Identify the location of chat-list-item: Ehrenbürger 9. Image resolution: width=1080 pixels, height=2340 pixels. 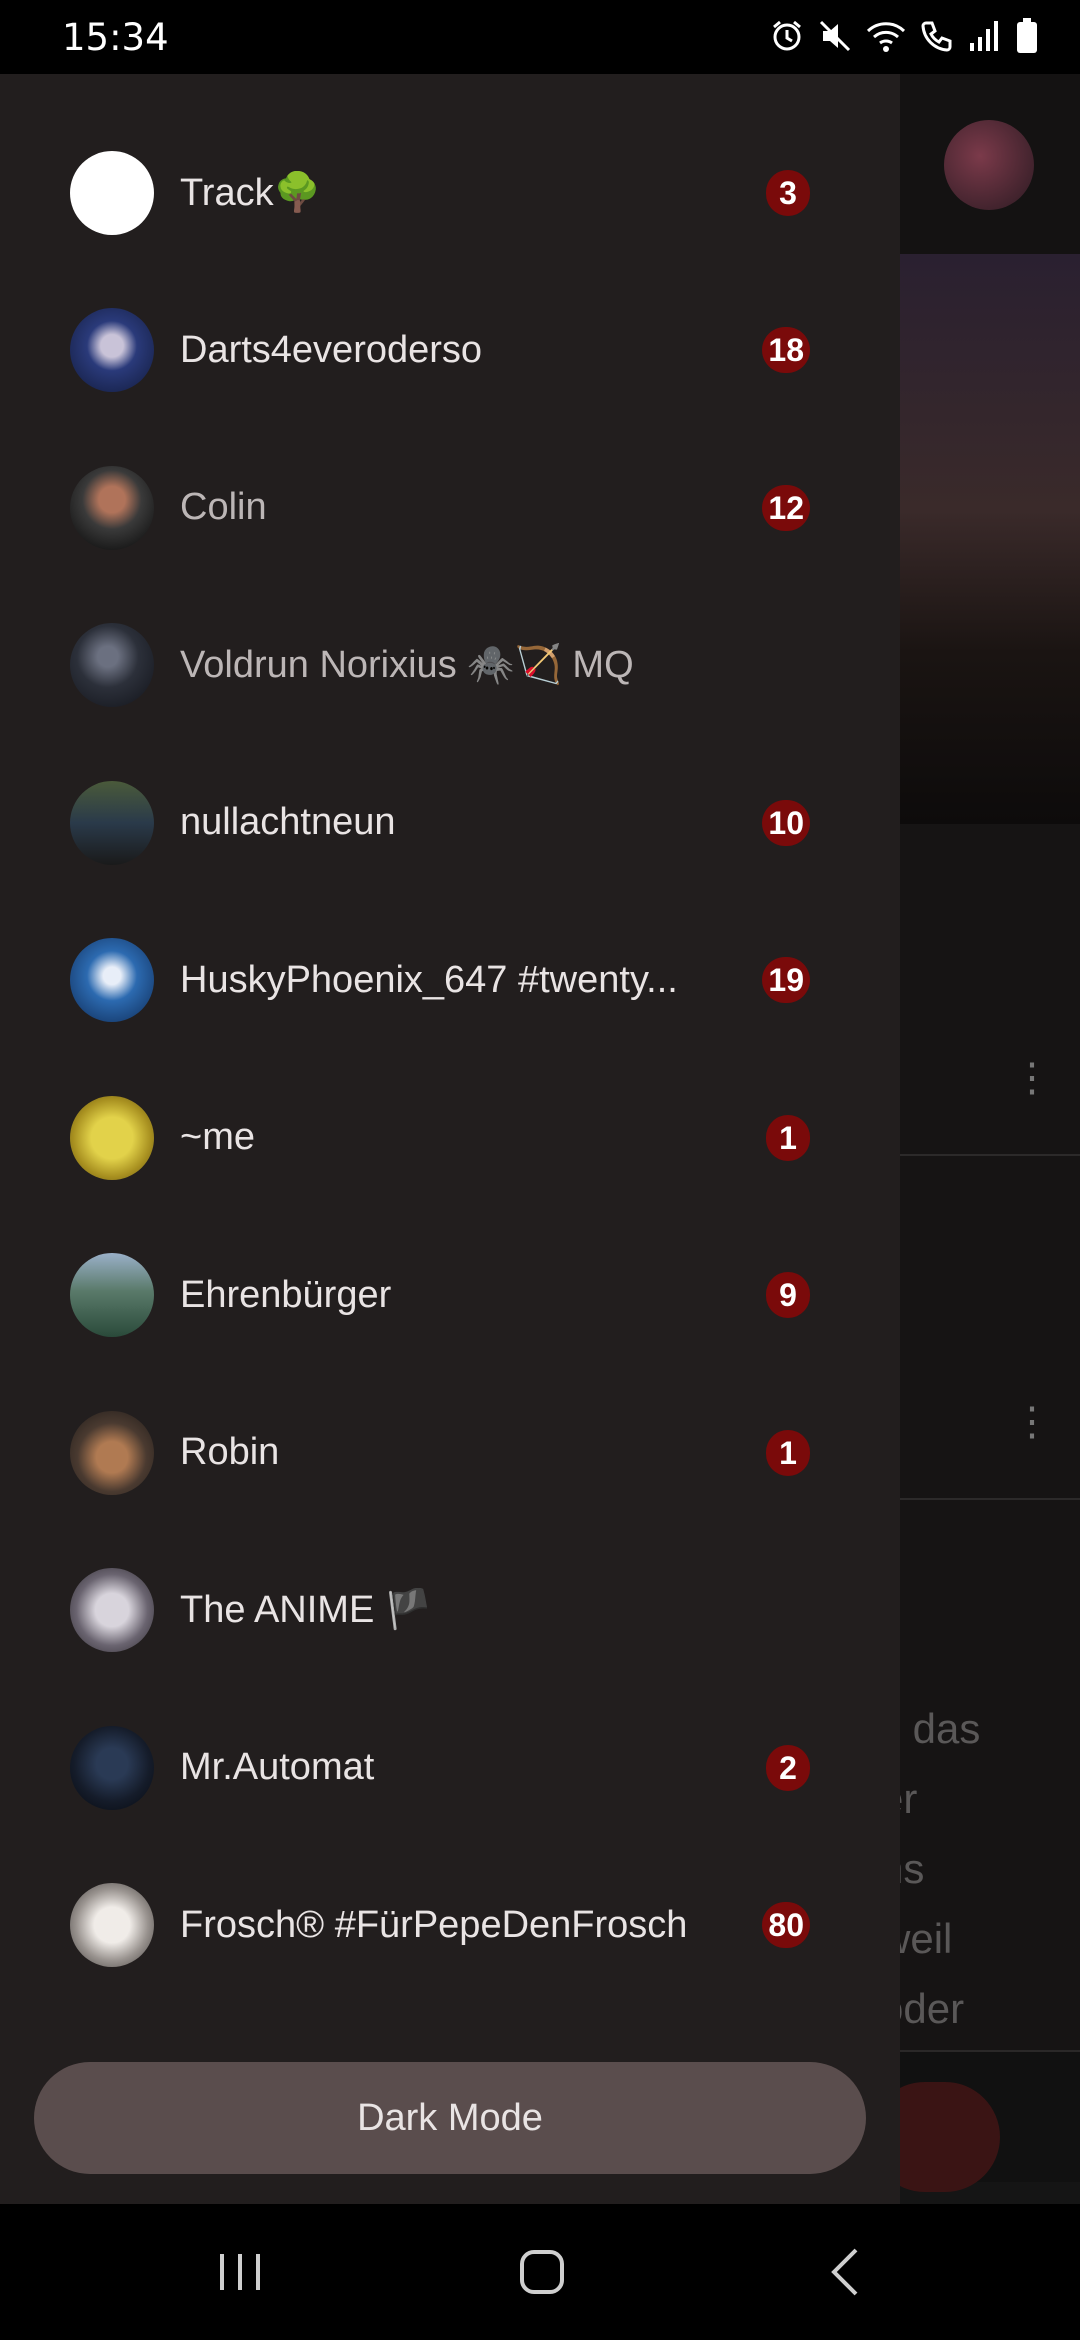
(450, 1296).